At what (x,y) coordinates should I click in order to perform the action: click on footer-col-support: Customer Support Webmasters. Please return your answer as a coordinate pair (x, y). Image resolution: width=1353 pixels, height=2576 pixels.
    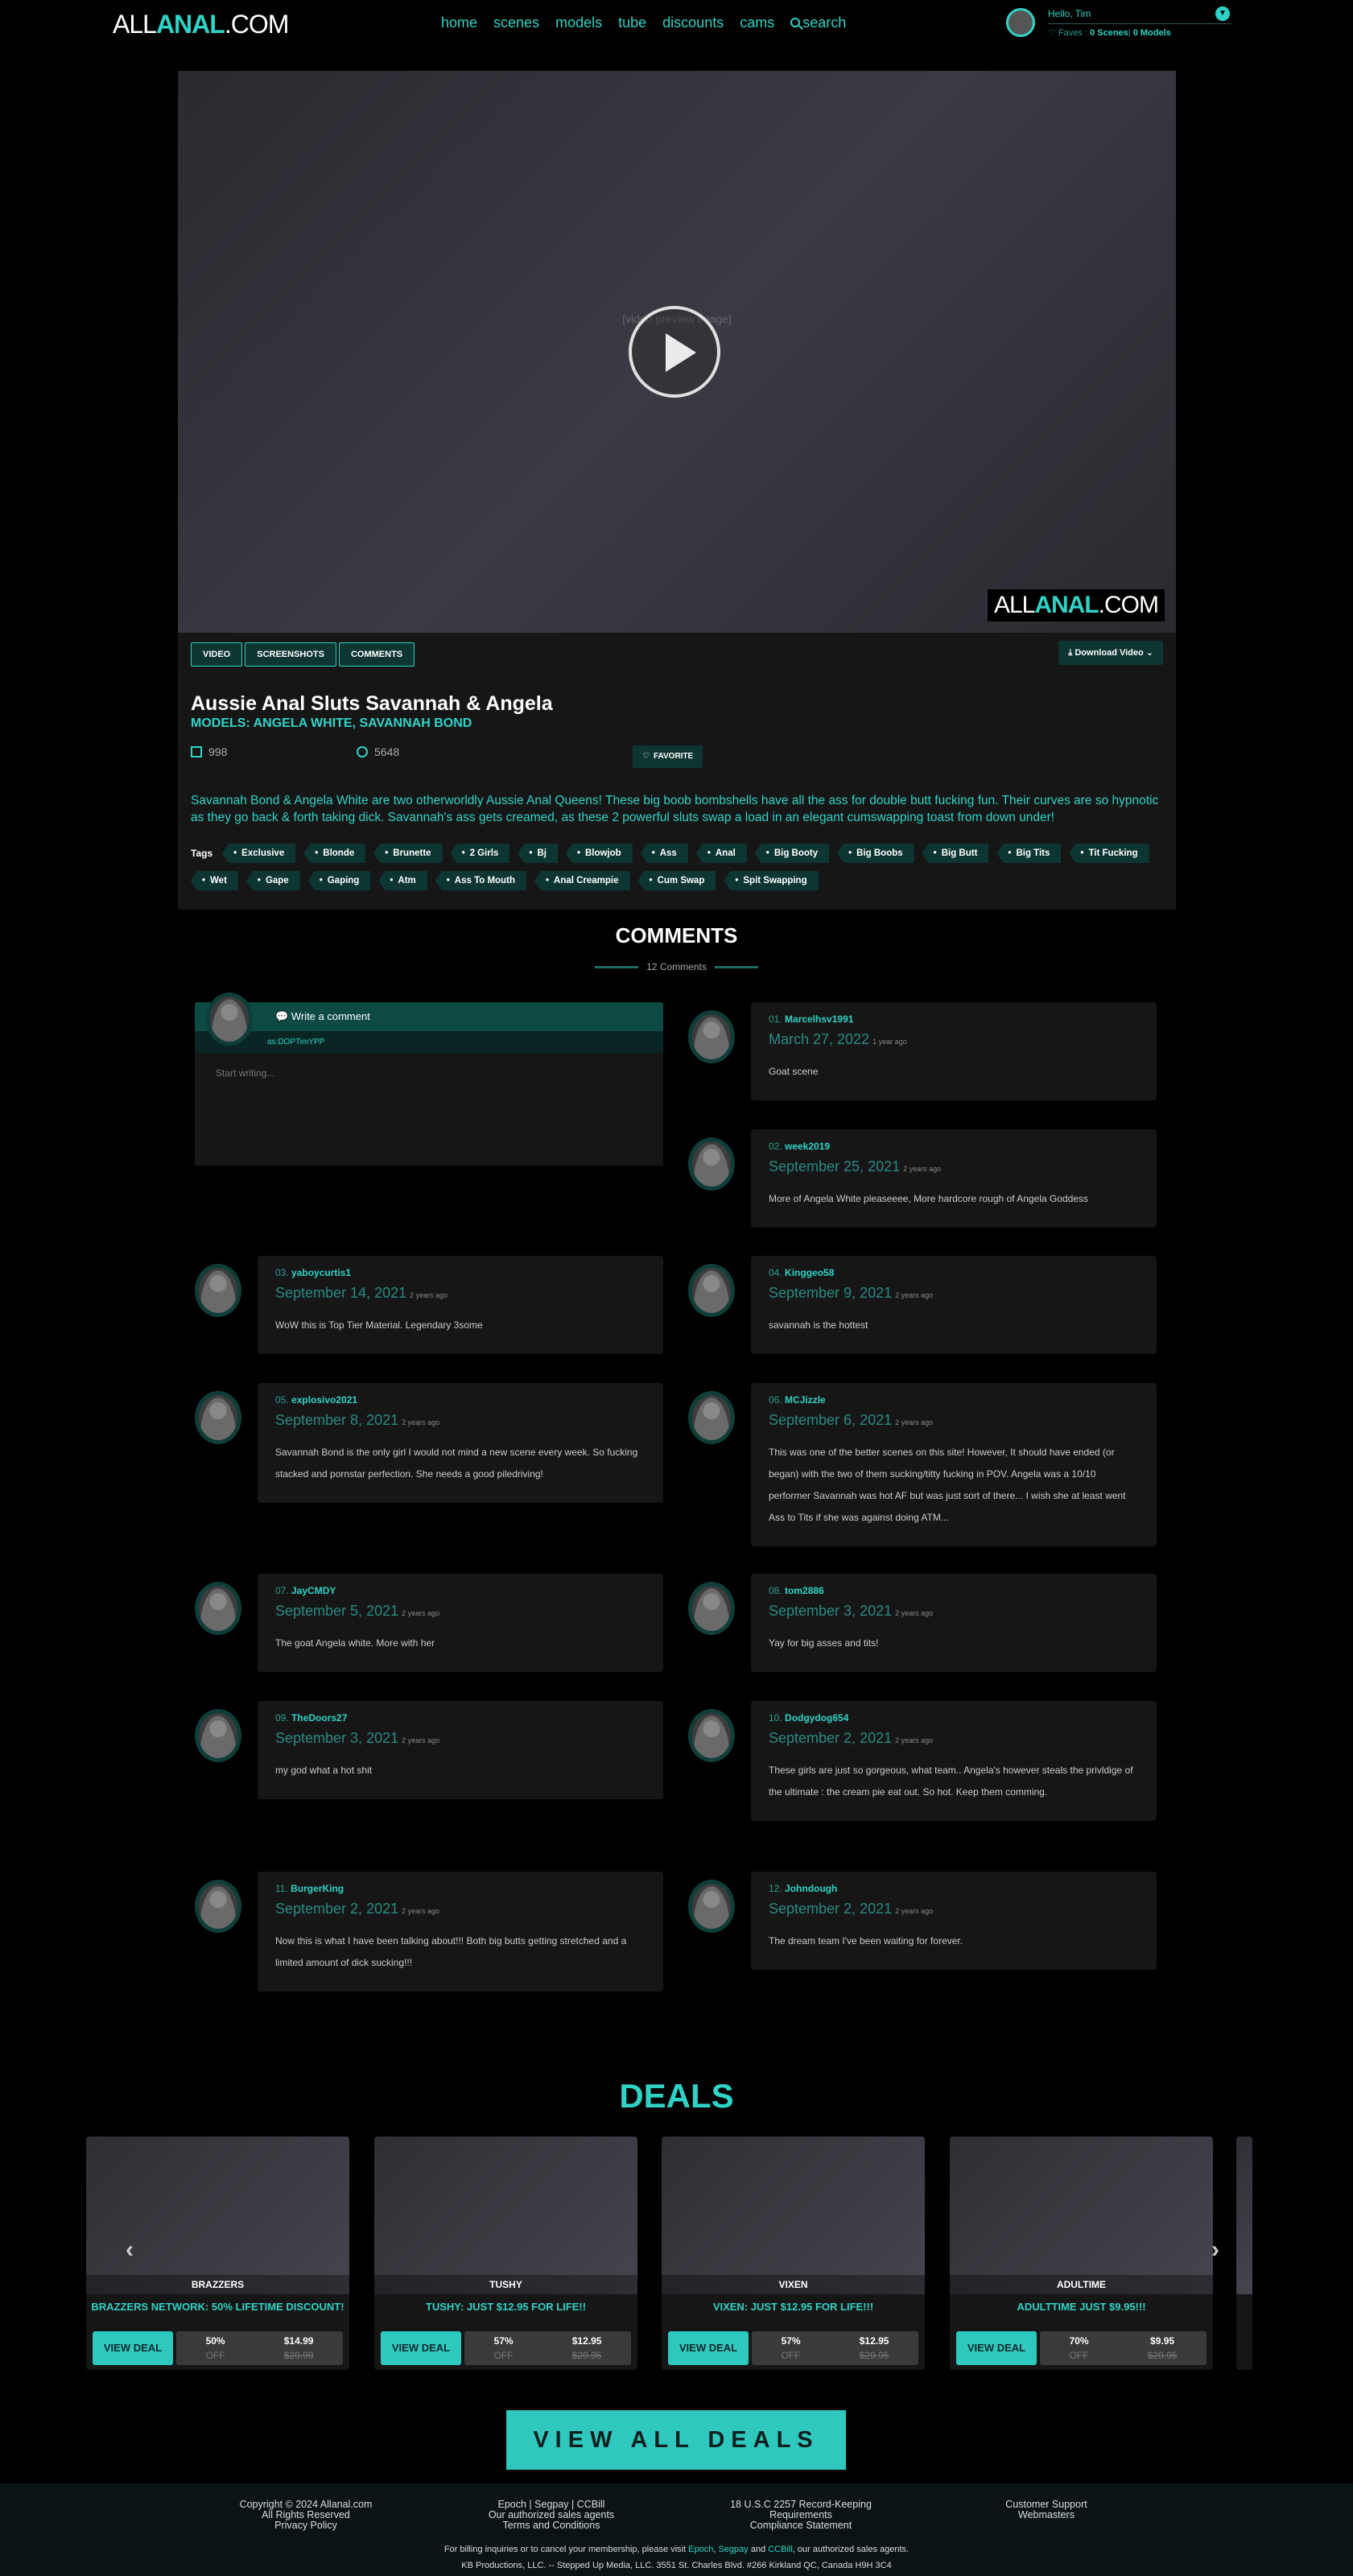
    Looking at the image, I should click on (1046, 2510).